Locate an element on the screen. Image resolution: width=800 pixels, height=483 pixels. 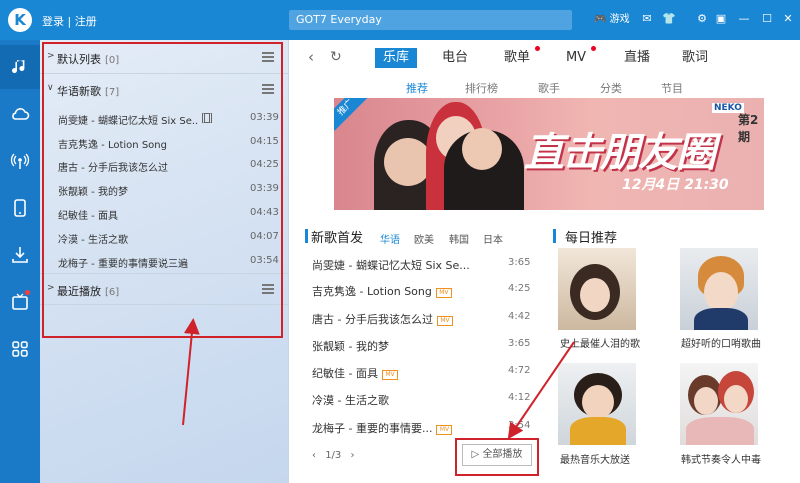
tab-label: 歌单 is located at coordinates (516, 57).